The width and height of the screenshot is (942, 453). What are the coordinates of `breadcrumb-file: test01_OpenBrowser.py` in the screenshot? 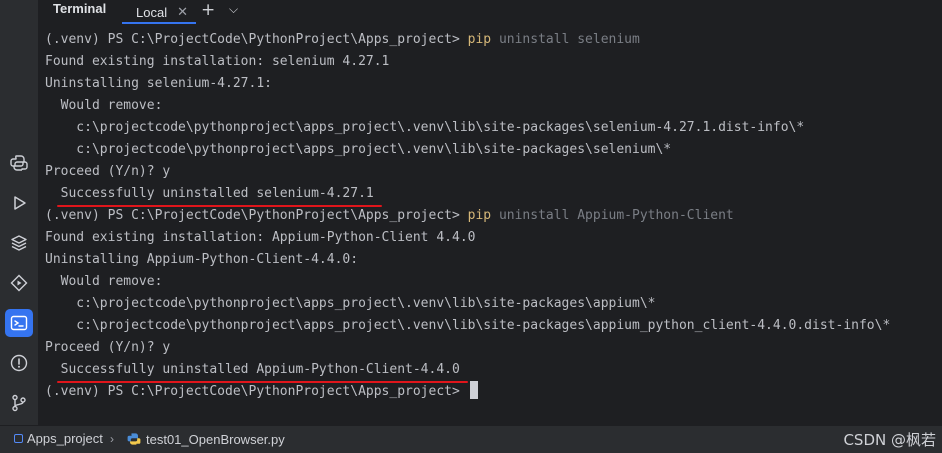 It's located at (205, 439).